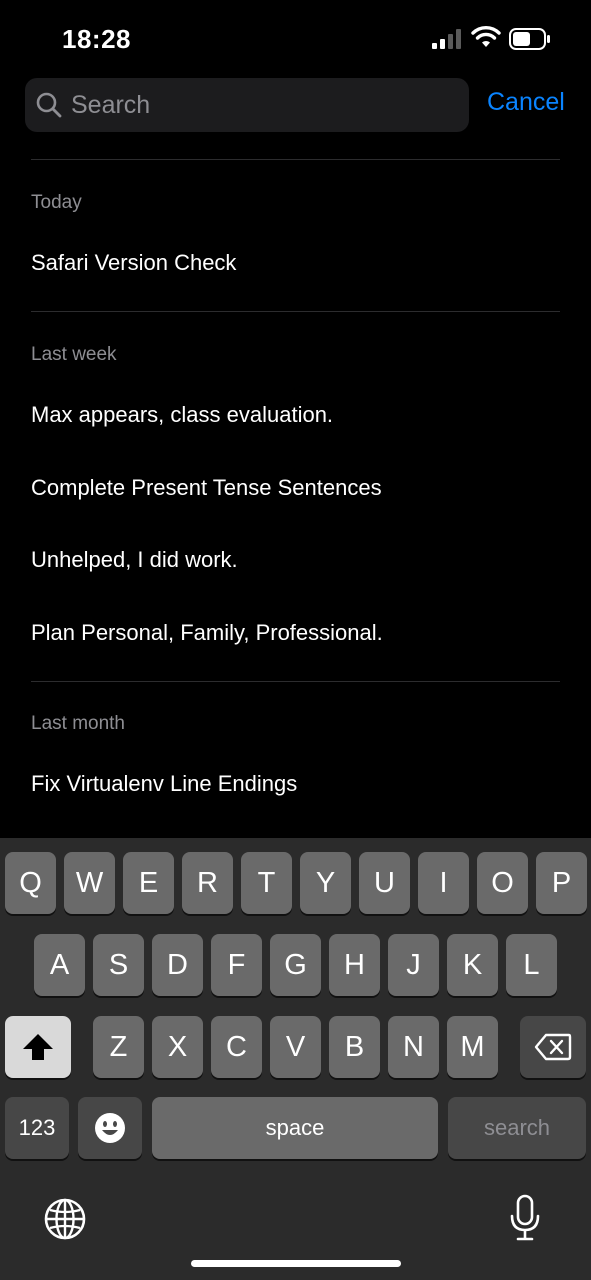 The image size is (591, 1280). Describe the element at coordinates (59, 965) in the screenshot. I see `key-a: A` at that location.